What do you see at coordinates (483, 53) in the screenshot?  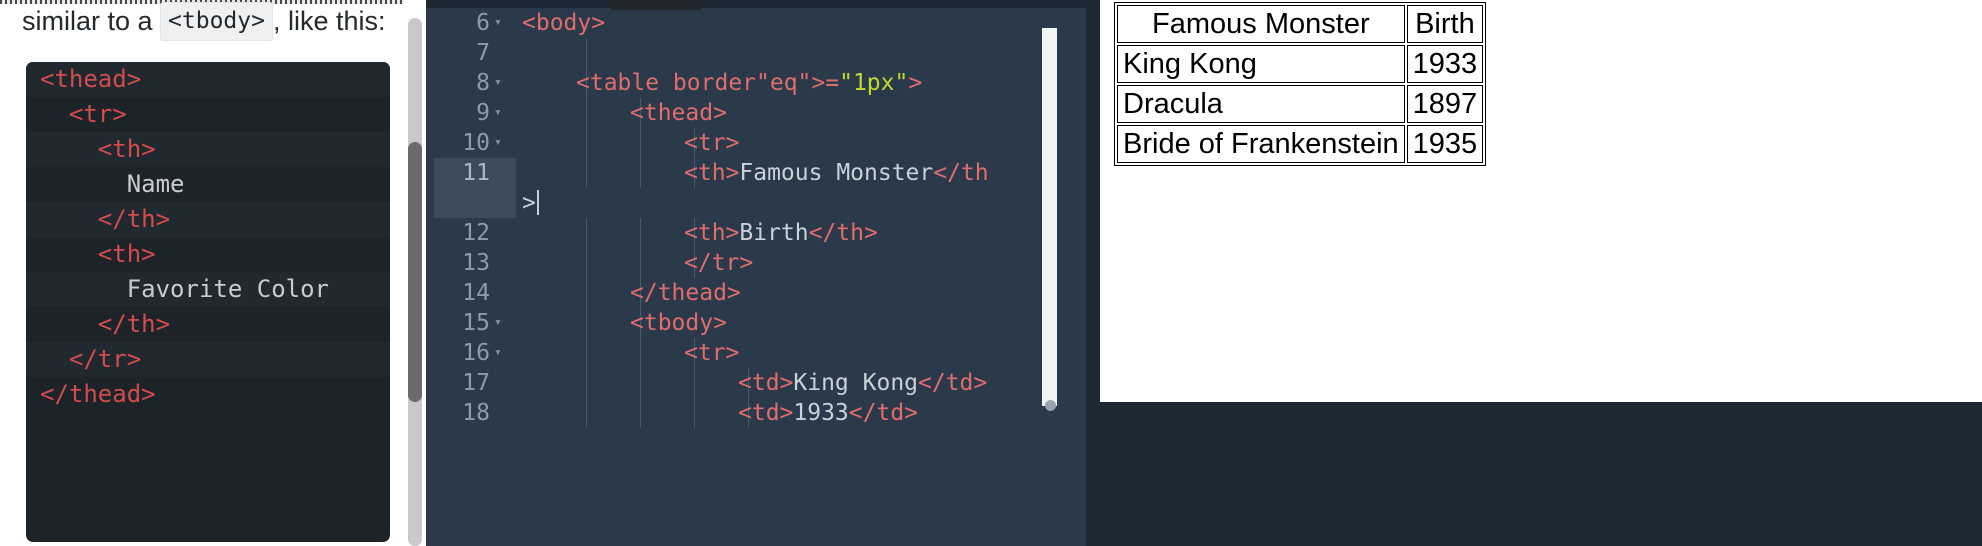 I see `editor-line-number: 7` at bounding box center [483, 53].